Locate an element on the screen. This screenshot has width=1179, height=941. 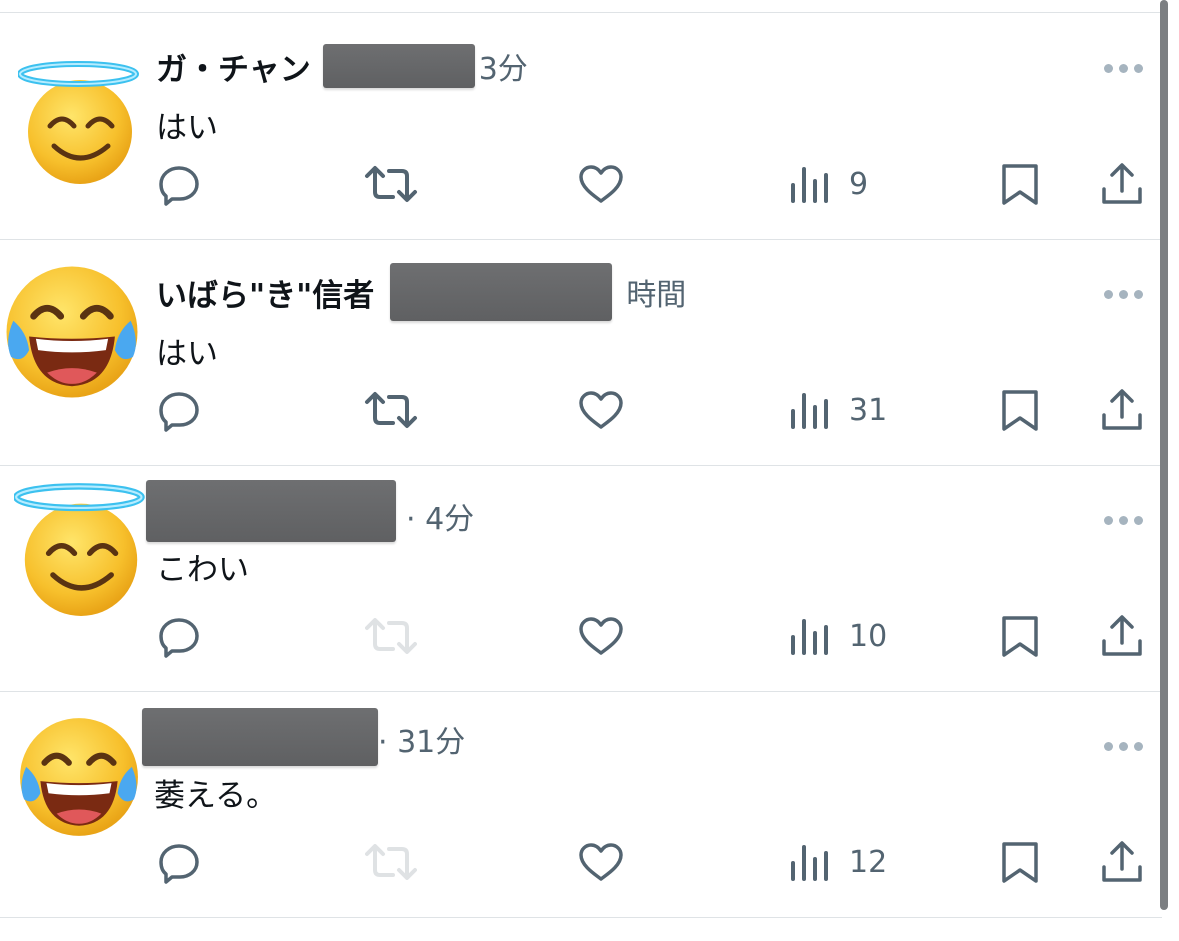
display-name: いばら"き"信者 is located at coordinates (265, 292).